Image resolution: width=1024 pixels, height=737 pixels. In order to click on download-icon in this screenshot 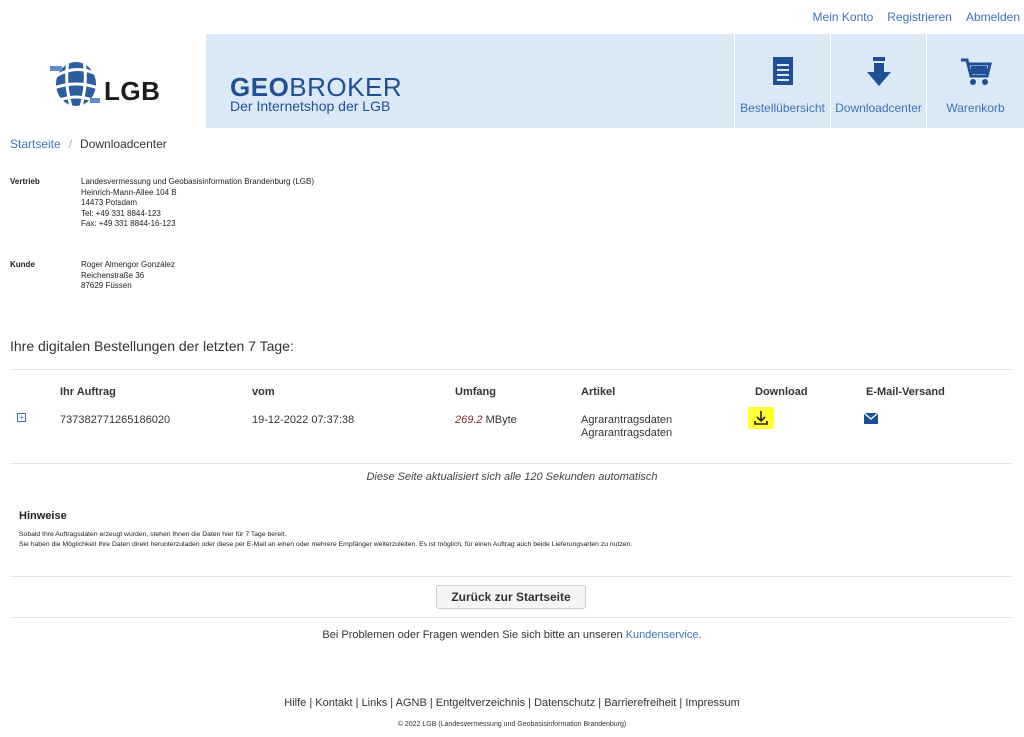, I will do `click(761, 418)`.